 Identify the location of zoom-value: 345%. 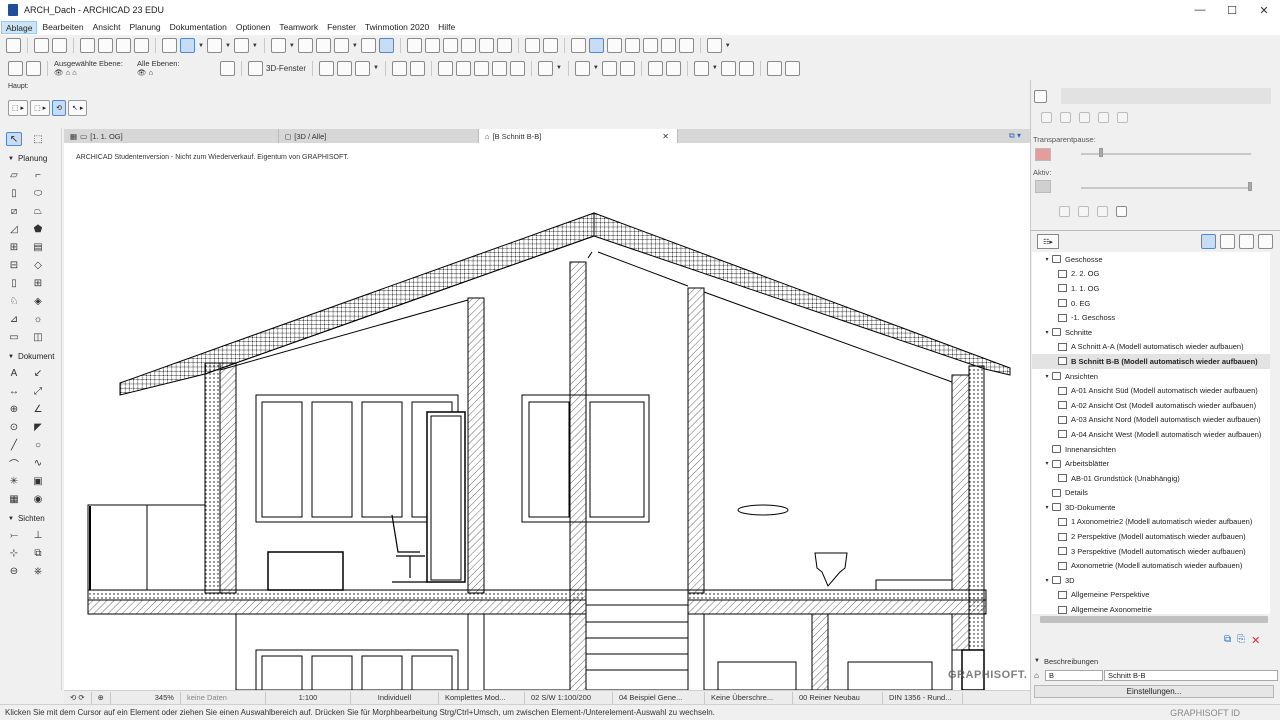
(146, 697).